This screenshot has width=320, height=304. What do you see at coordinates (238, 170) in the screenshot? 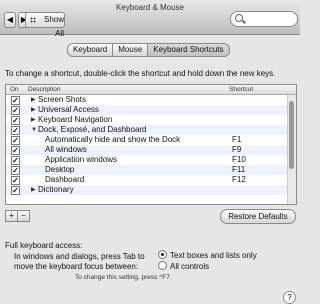
I see `row-shortcut: F11` at bounding box center [238, 170].